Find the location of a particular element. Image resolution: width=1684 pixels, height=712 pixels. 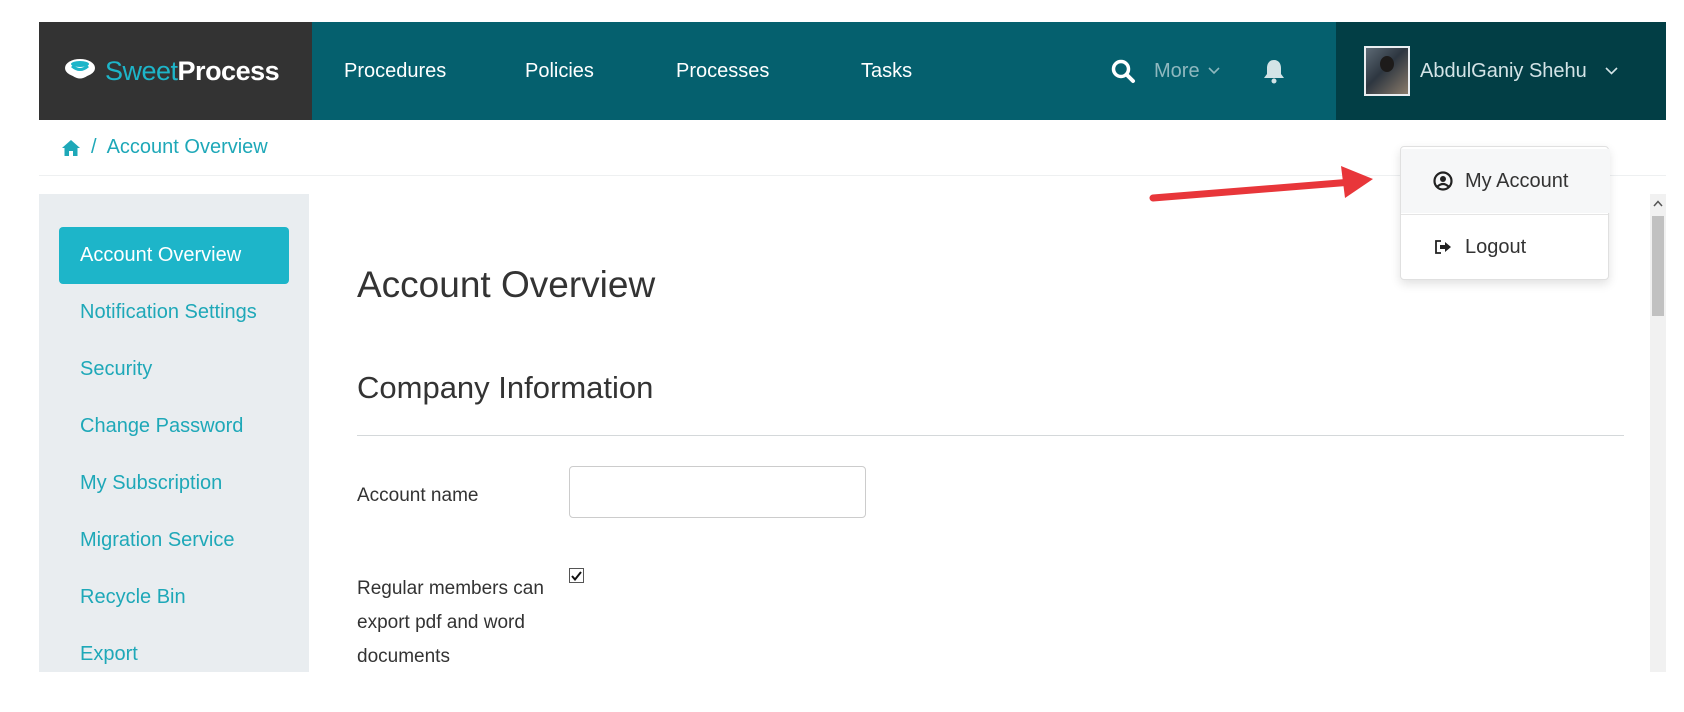

brand-logo: Sweet Process is located at coordinates (175, 71).